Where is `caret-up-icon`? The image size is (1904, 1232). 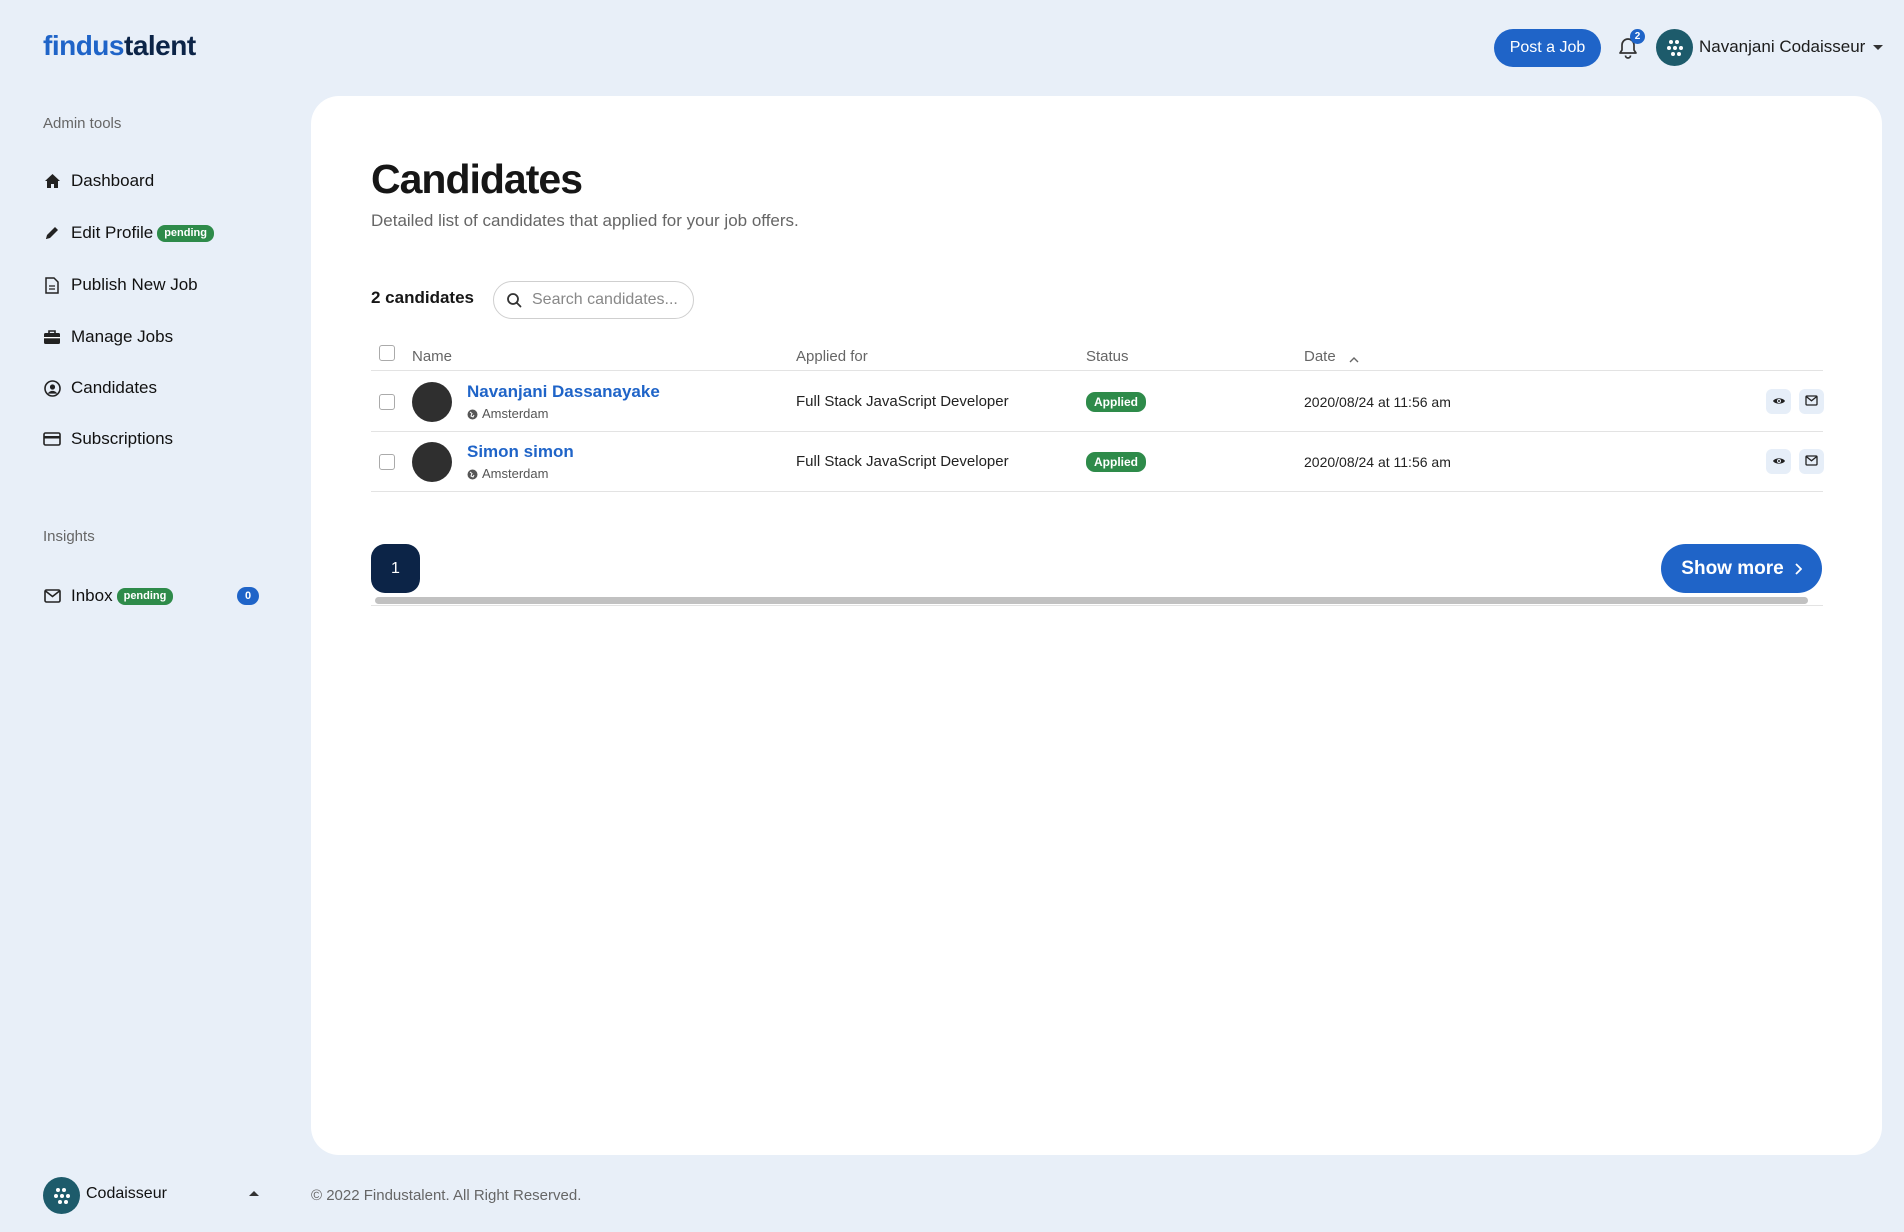
caret-up-icon is located at coordinates (254, 1193).